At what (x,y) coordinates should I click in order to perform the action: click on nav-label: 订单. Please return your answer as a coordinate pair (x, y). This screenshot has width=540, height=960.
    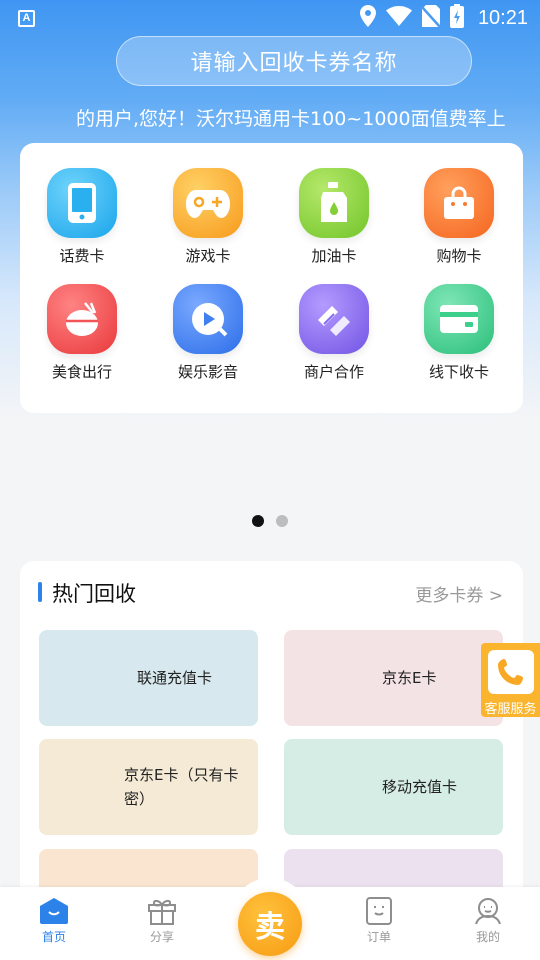
    Looking at the image, I should click on (378, 937).